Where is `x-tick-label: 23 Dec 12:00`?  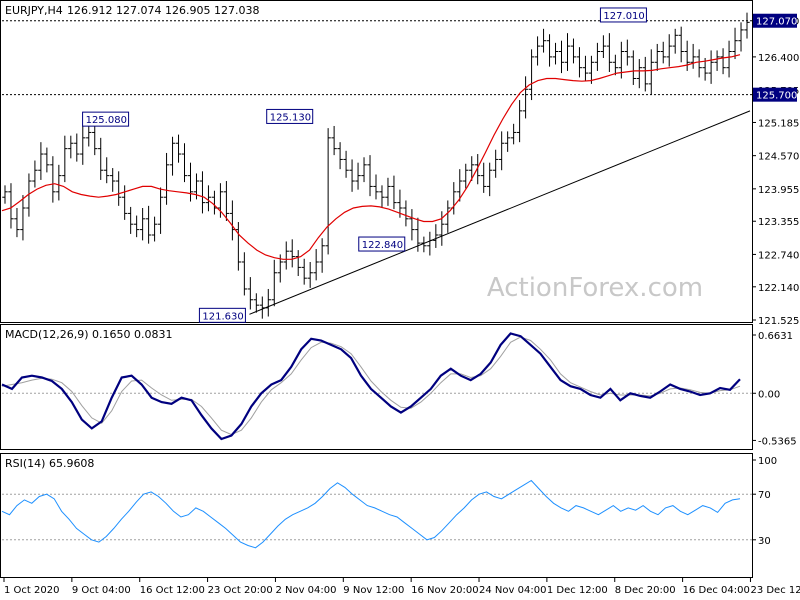
x-tick-label: 23 Dec 12:00 is located at coordinates (775, 590).